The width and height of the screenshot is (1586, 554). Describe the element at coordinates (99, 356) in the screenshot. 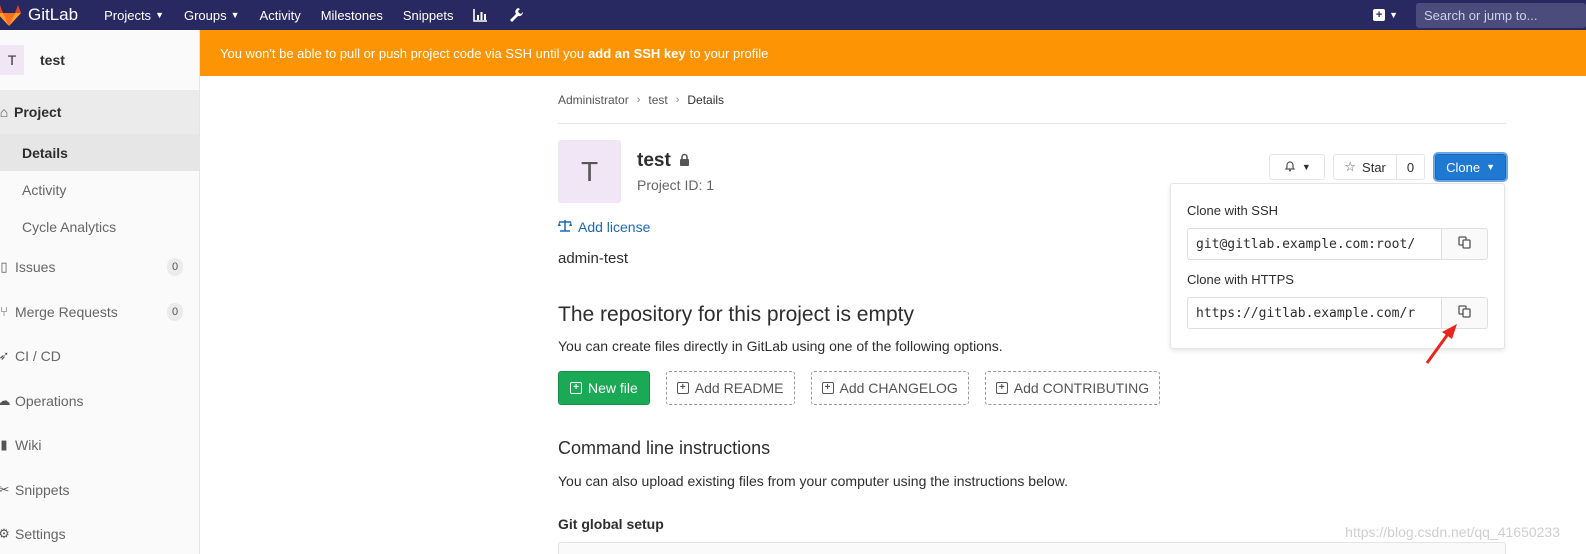

I see `sidebar-item-ci-cd: ➶ CI / CD` at that location.